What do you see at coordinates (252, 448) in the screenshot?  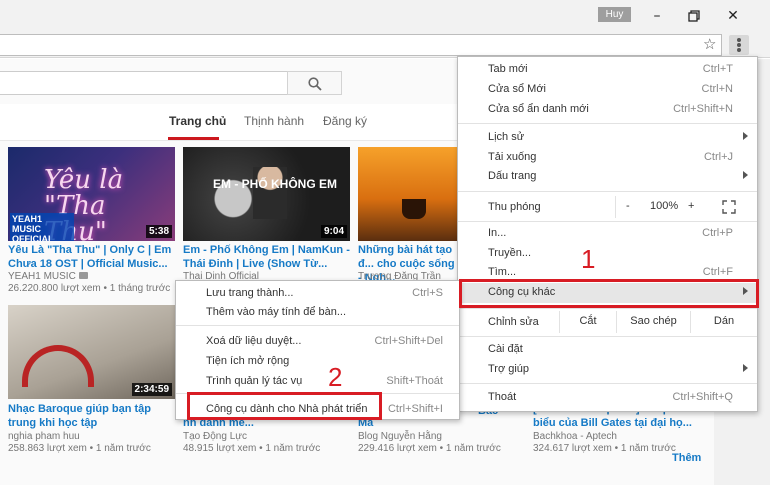 I see `video-stats: 48.915 lượt xem • 1 năm trước` at bounding box center [252, 448].